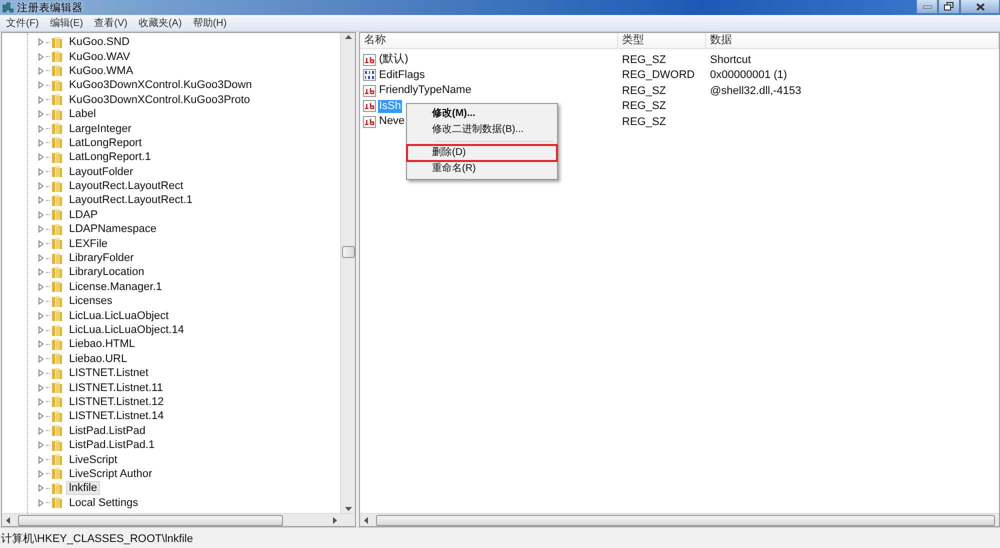 This screenshot has width=1000, height=548. What do you see at coordinates (159, 99) in the screenshot?
I see `tree-item: KuGoo3DownXControl.KuGoo3Proto` at bounding box center [159, 99].